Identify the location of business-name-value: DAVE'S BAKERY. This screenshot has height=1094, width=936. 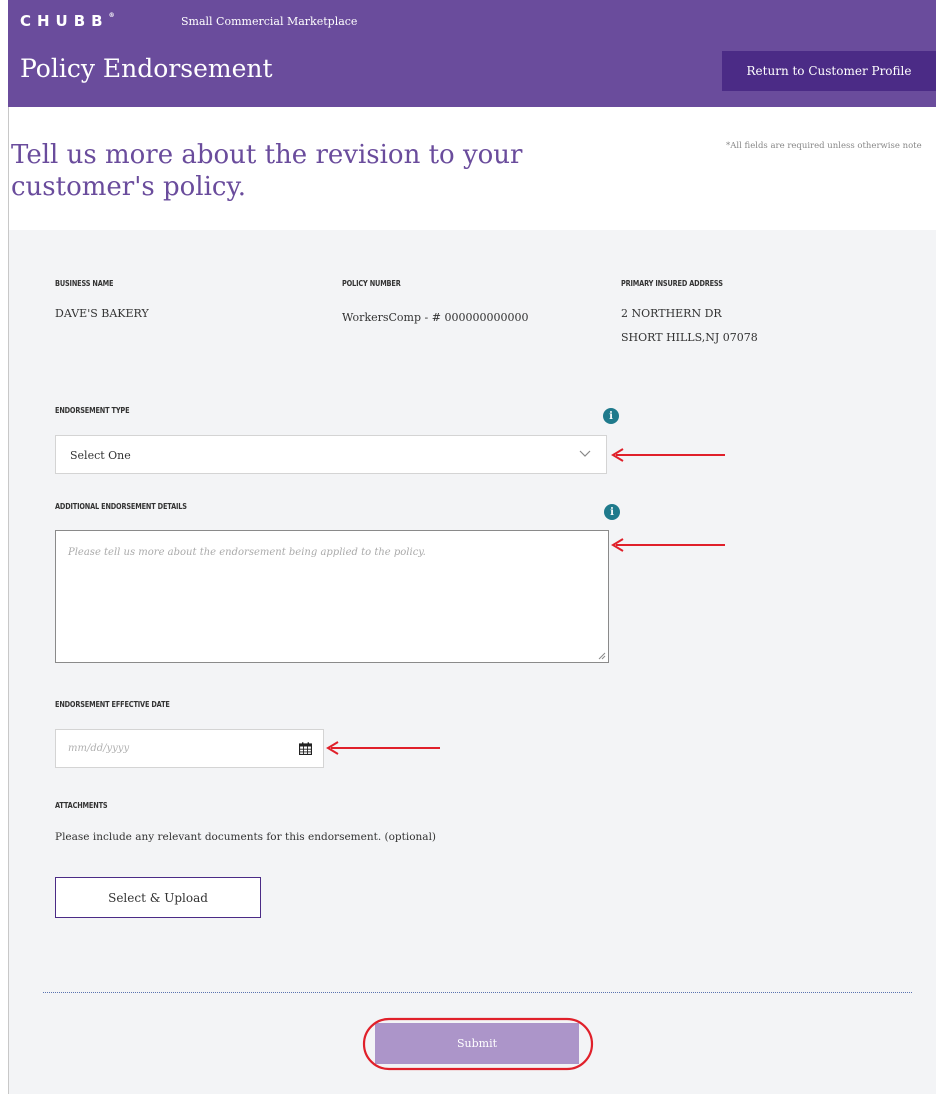
(102, 313).